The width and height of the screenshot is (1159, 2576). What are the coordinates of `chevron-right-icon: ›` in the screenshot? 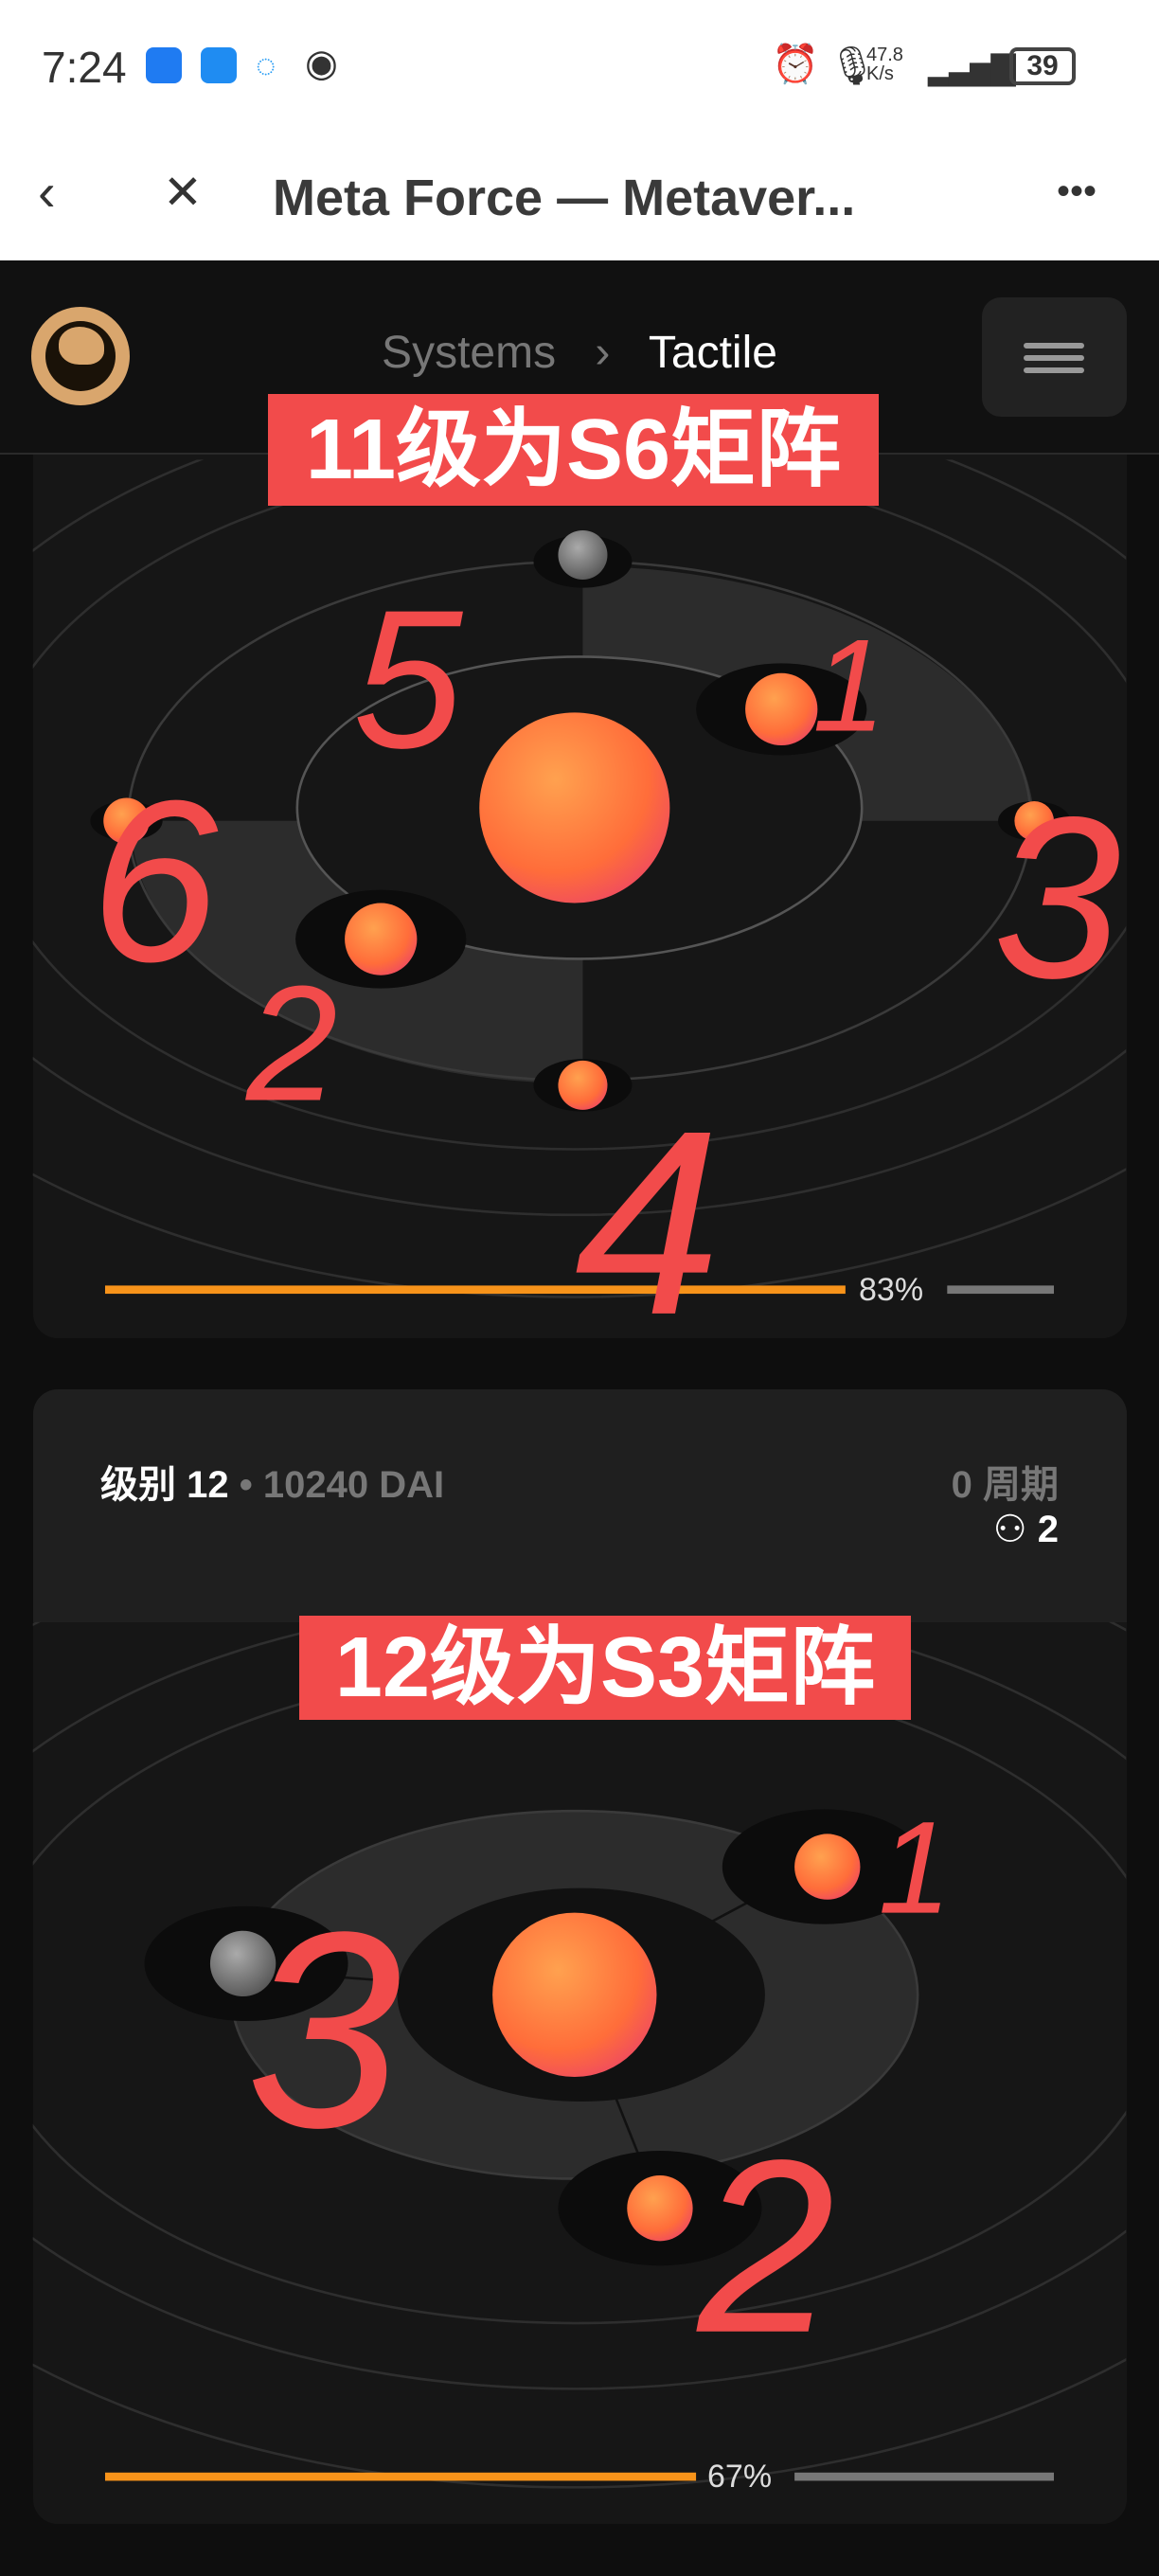 It's located at (603, 353).